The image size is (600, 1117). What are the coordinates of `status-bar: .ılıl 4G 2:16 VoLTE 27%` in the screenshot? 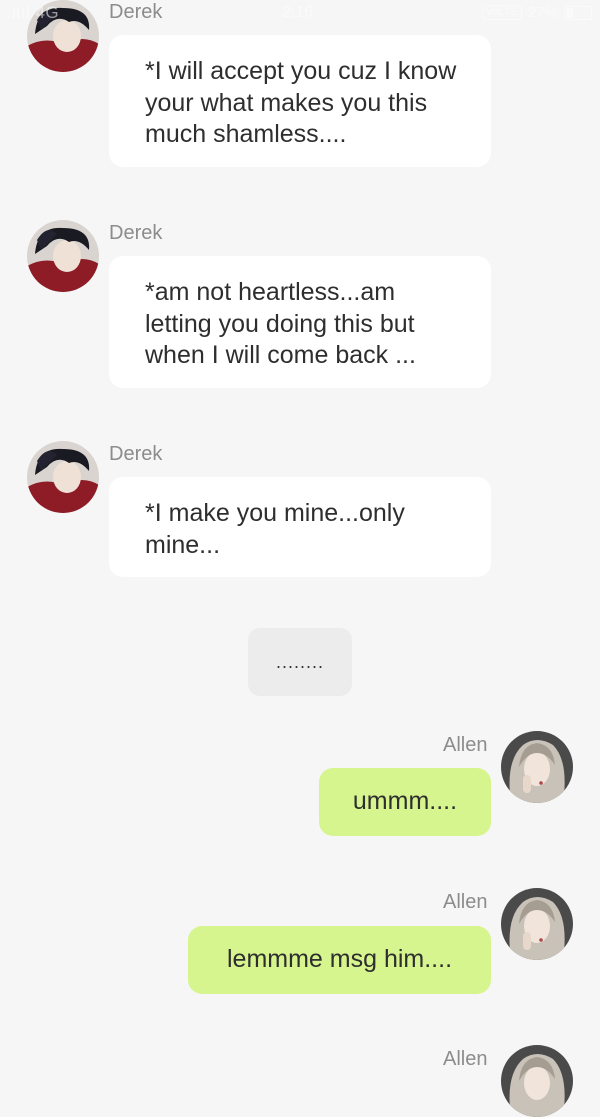 It's located at (300, 14).